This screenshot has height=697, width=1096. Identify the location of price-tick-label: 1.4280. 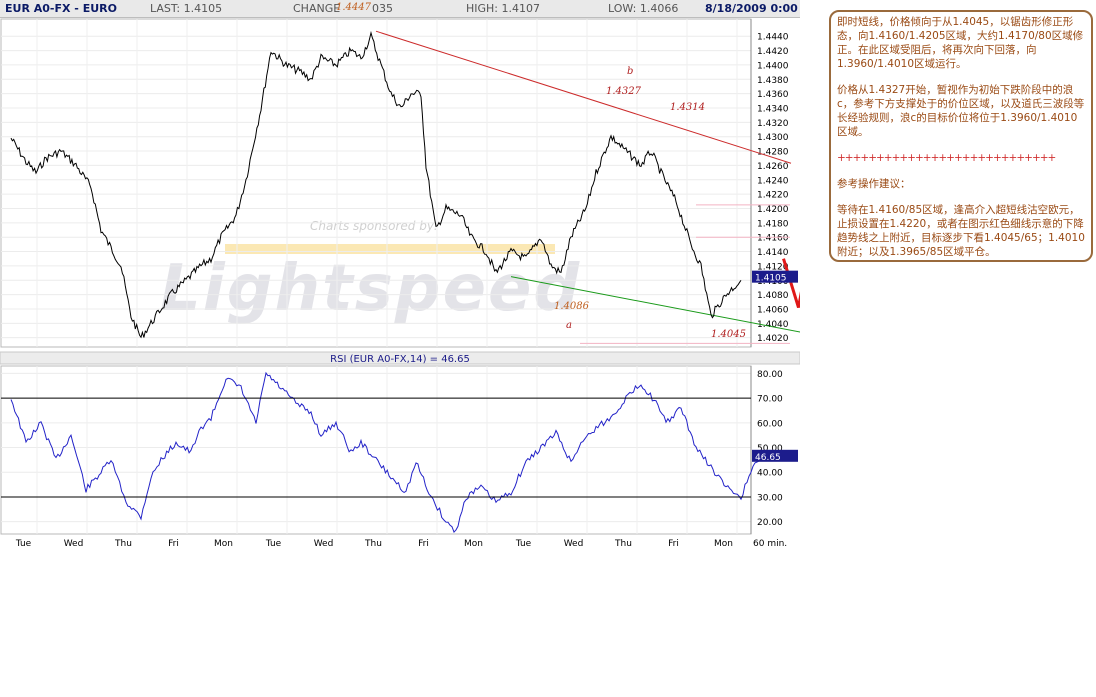
(773, 153).